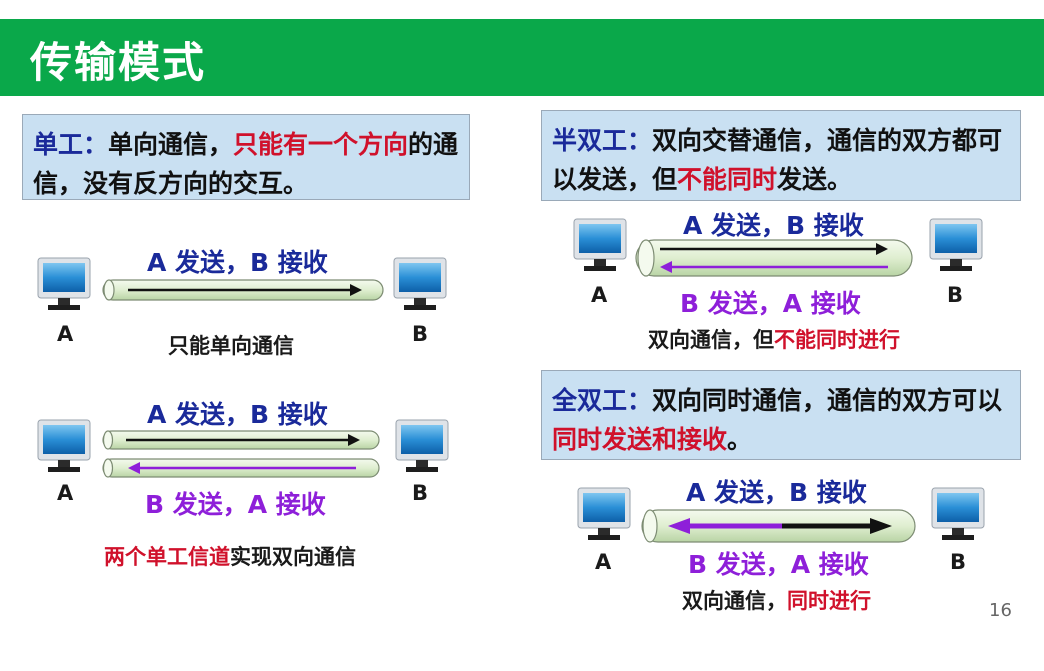 The width and height of the screenshot is (1044, 671). I want to click on half-duplex-caption: 双向通信，但不能同时进行, so click(774, 339).